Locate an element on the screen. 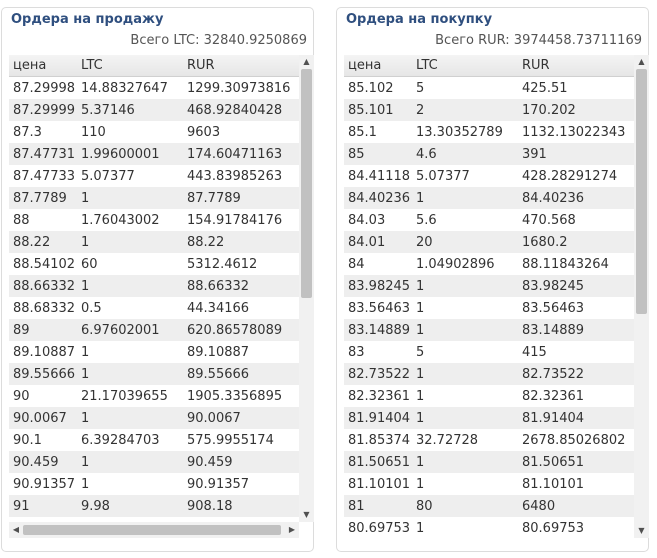  order-row: 89.55666 1 89.55666 is located at coordinates (154, 374).